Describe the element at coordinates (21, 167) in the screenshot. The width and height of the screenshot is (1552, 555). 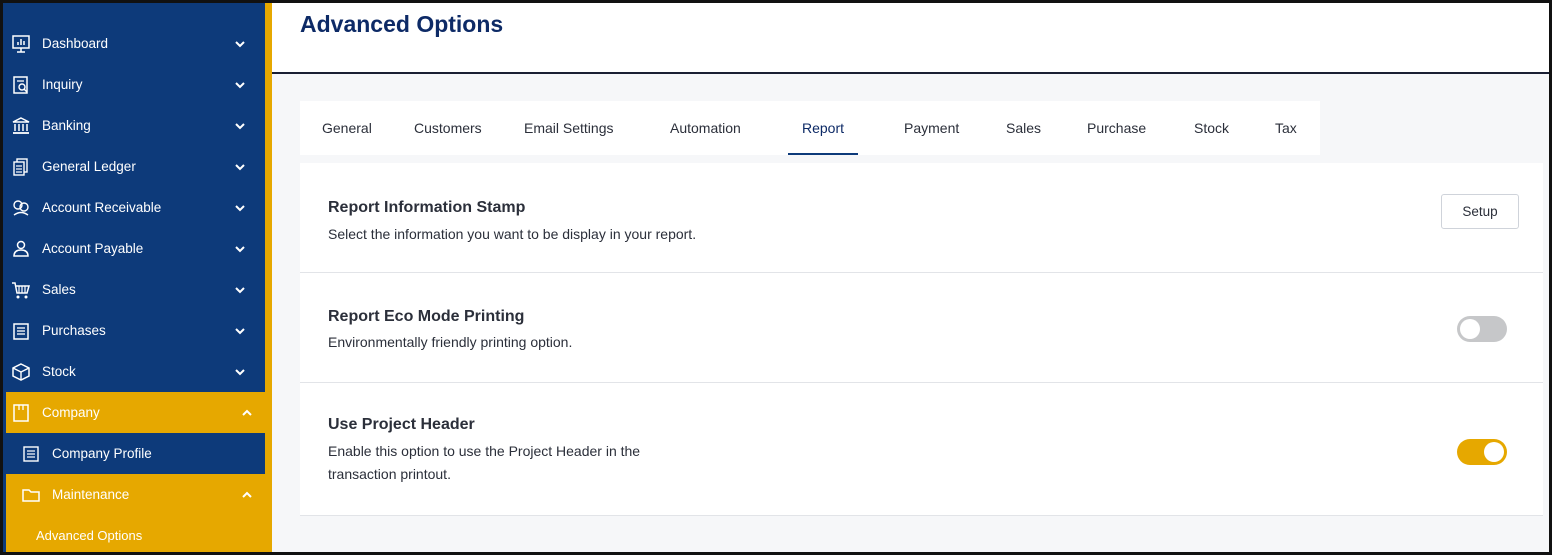
I see `ledger-icon` at that location.